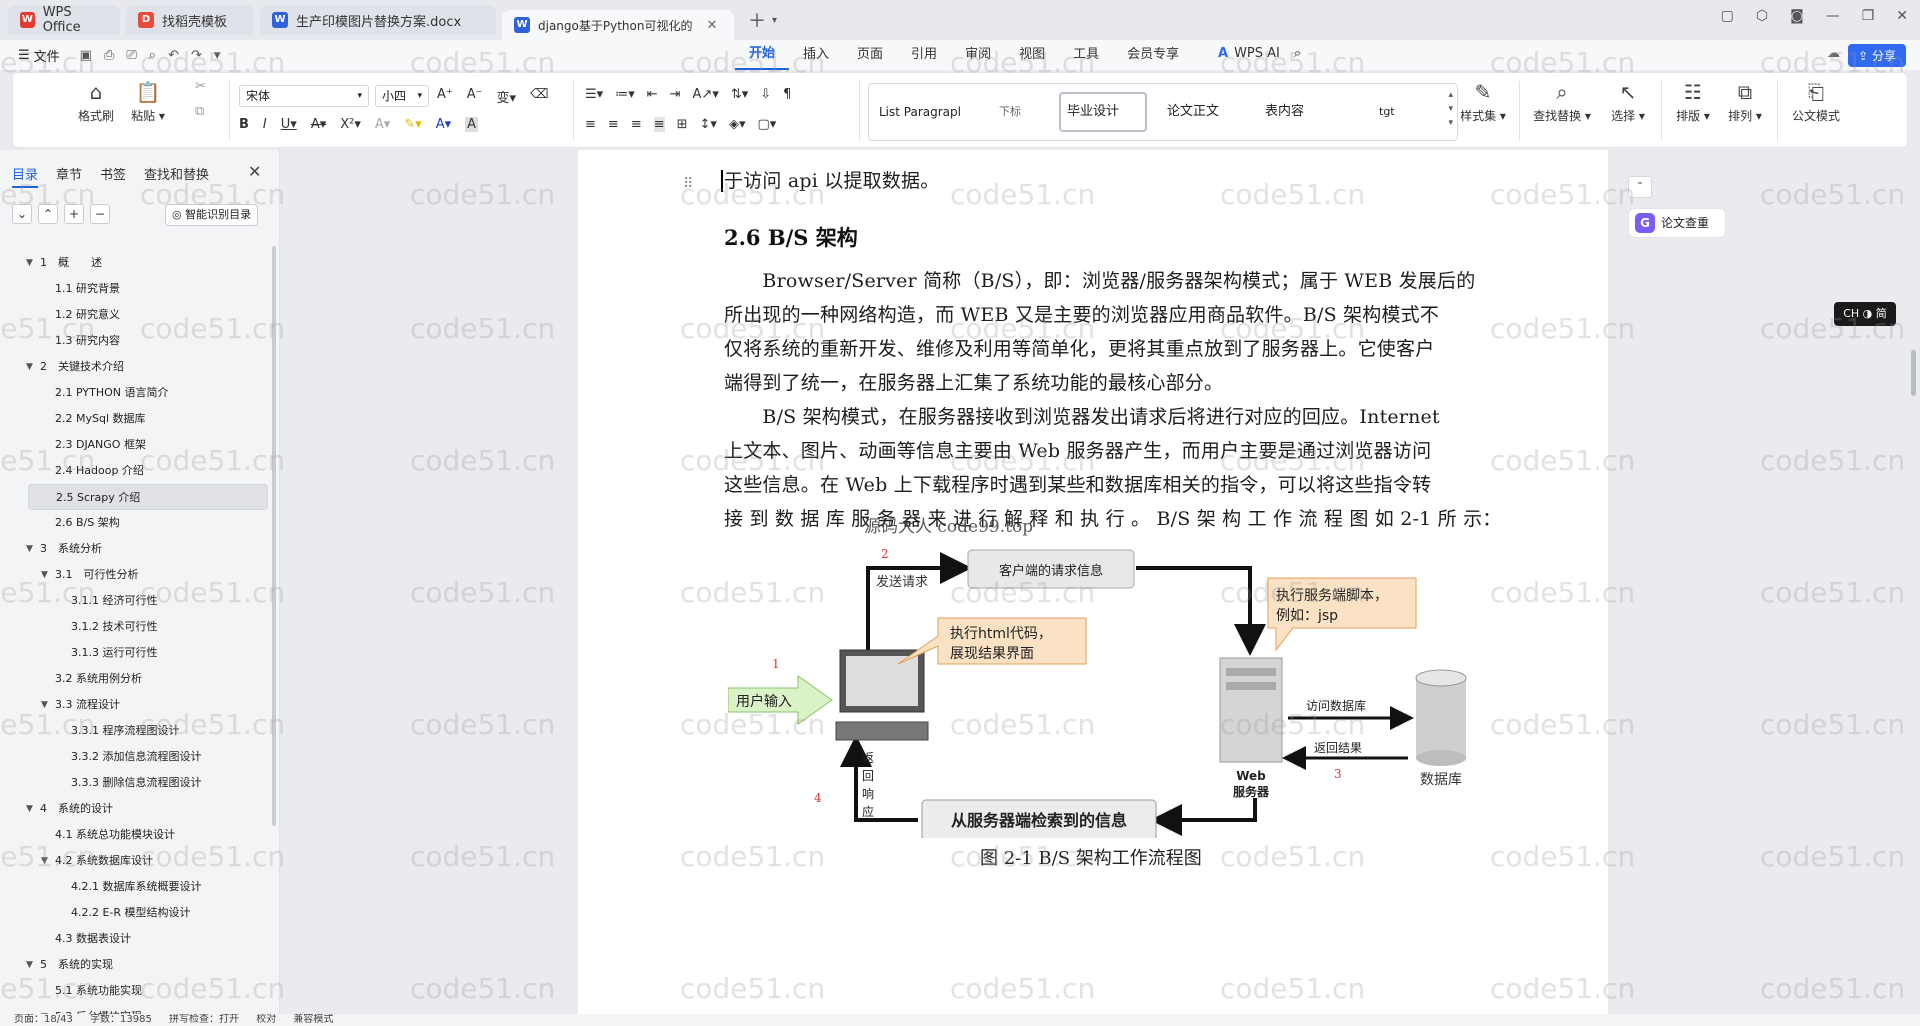  I want to click on decrease-indent-icon: ⇤, so click(652, 94).